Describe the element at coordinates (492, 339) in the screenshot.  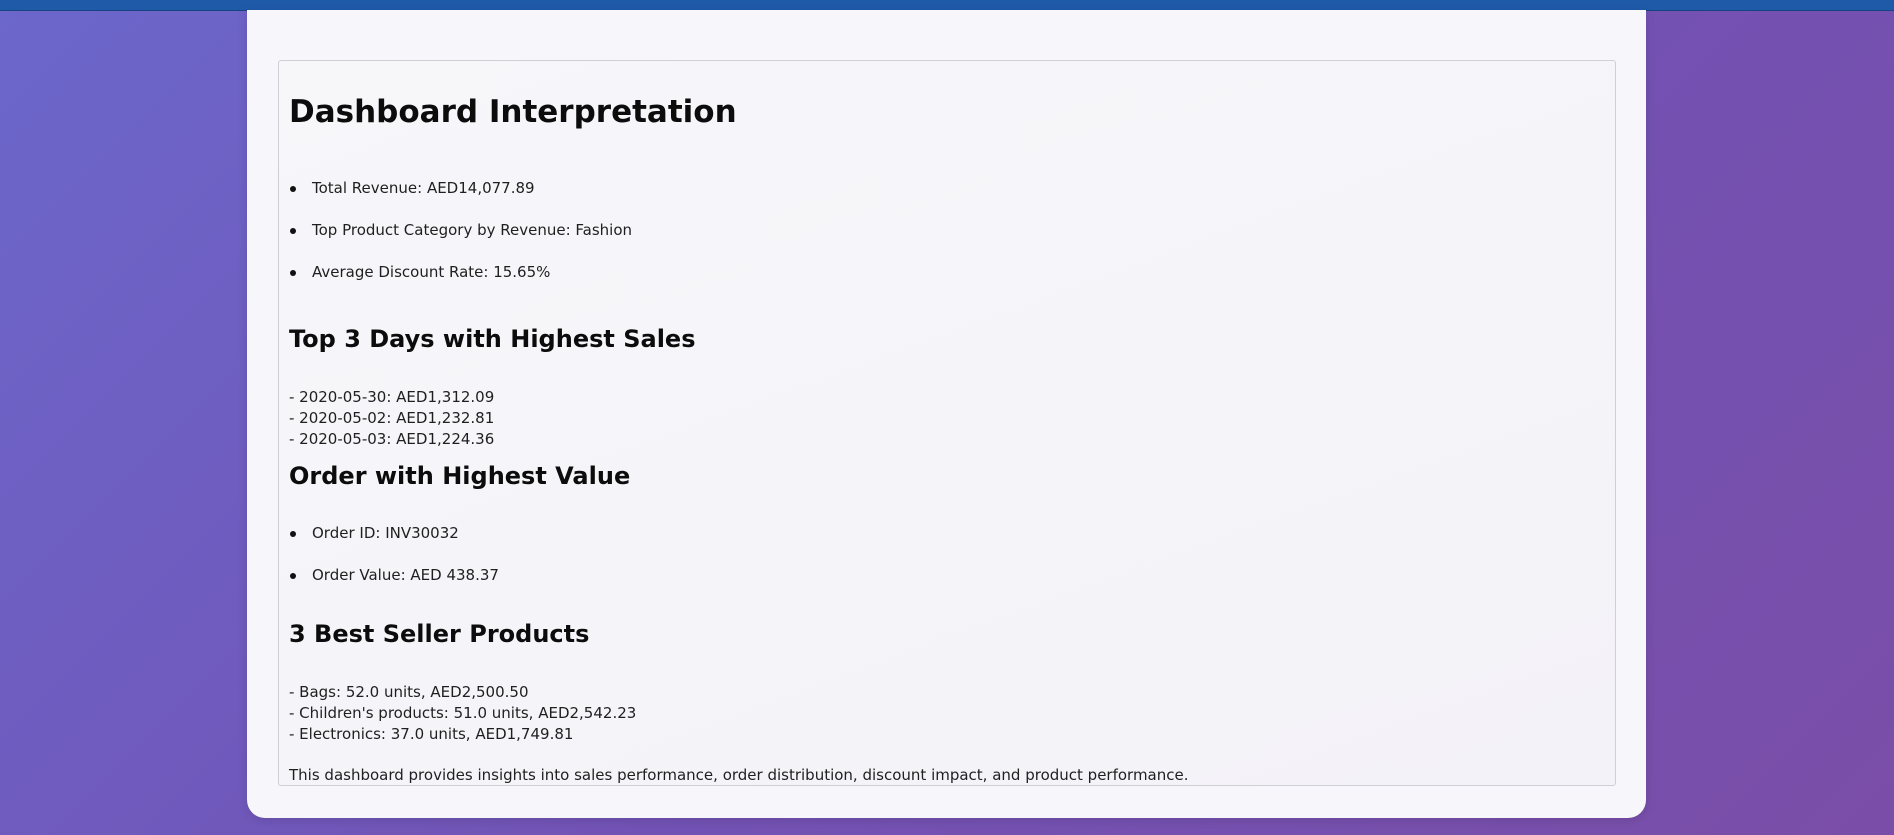
I see `top-days-heading: Top 3 Days with Highest Sales` at that location.